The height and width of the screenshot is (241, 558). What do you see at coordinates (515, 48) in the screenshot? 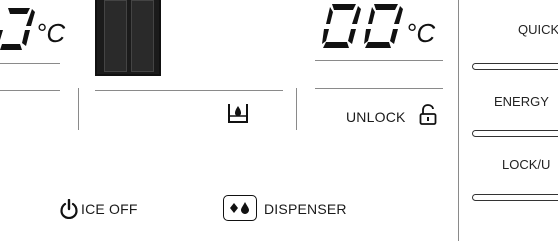
I see `side-button-quick: QUICK` at bounding box center [515, 48].